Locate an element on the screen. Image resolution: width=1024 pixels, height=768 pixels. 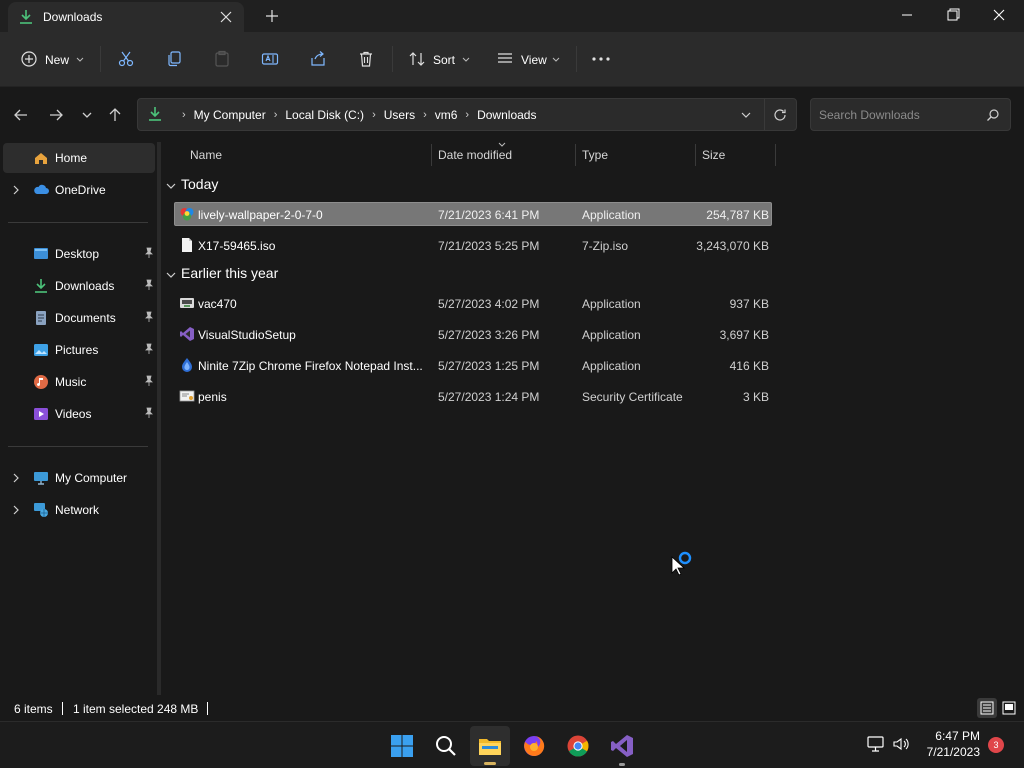
clock-date: 7/21/2023 is located at coordinates (948, 752).